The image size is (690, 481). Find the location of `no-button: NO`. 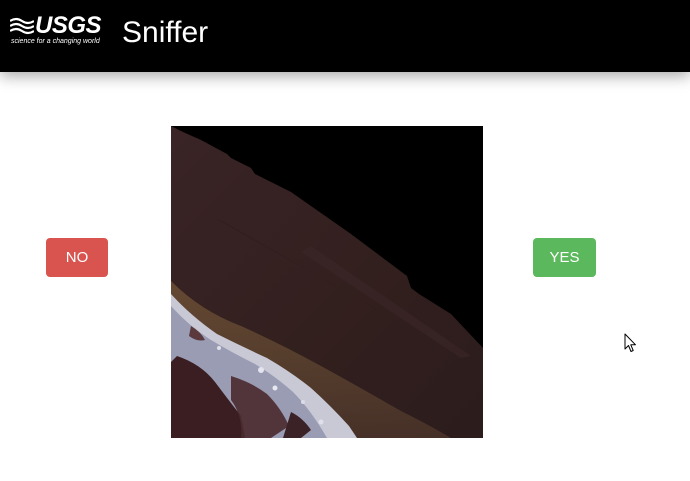

no-button: NO is located at coordinates (77, 257).